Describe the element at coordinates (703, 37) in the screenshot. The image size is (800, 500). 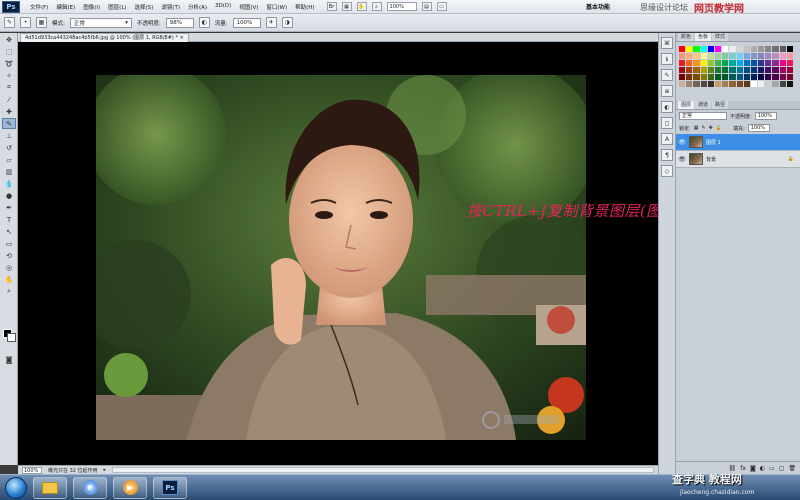
I see `tab-swatches: 色板` at that location.